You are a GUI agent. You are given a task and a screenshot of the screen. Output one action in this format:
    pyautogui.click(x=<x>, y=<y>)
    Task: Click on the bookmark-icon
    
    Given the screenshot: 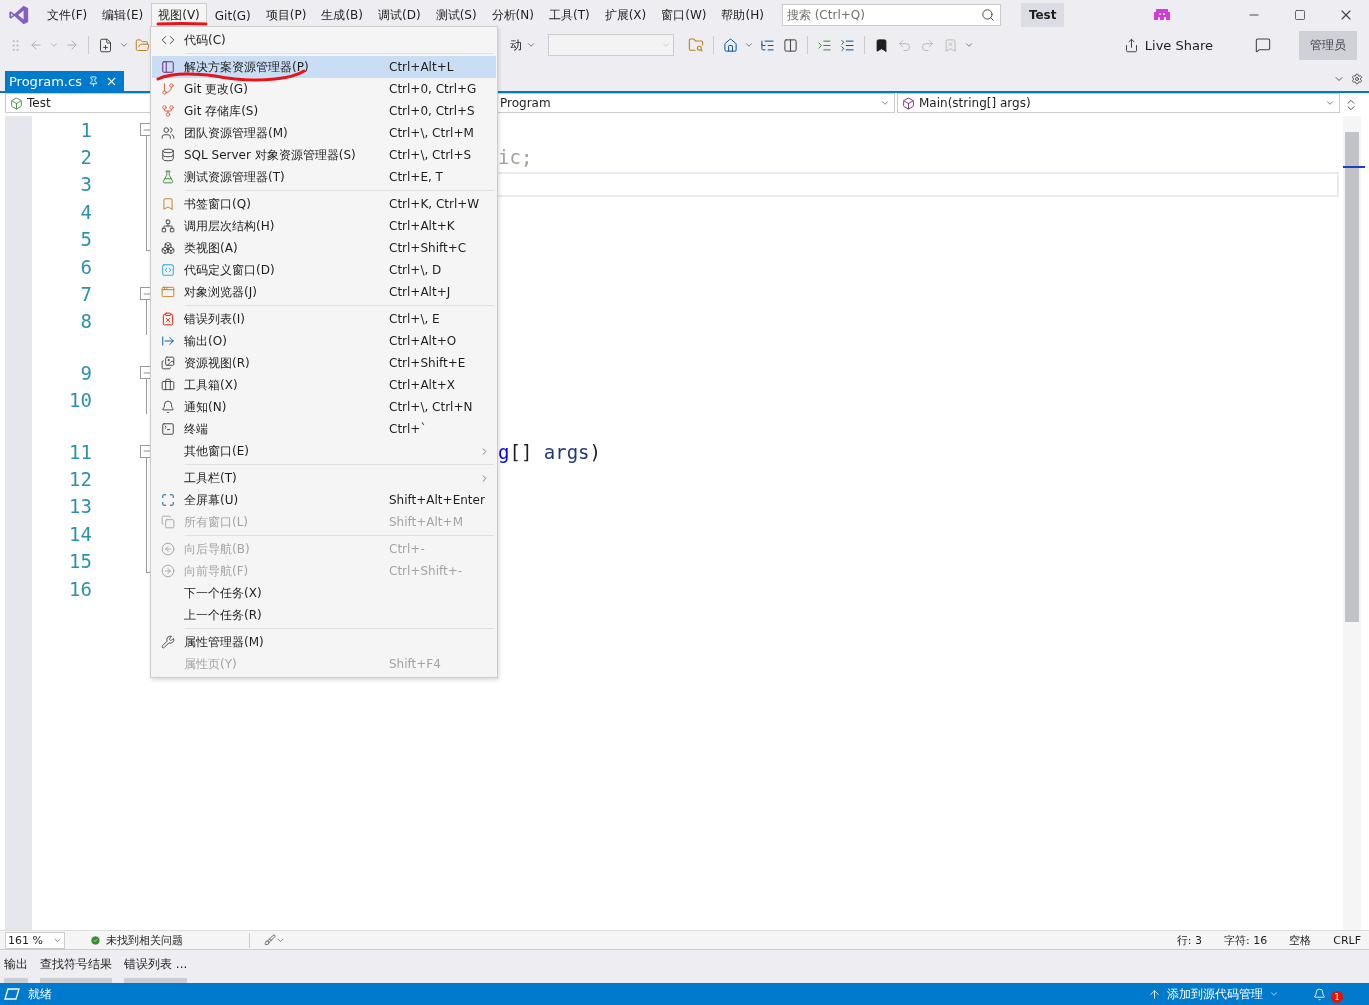 What is the action you would take?
    pyautogui.click(x=881, y=45)
    